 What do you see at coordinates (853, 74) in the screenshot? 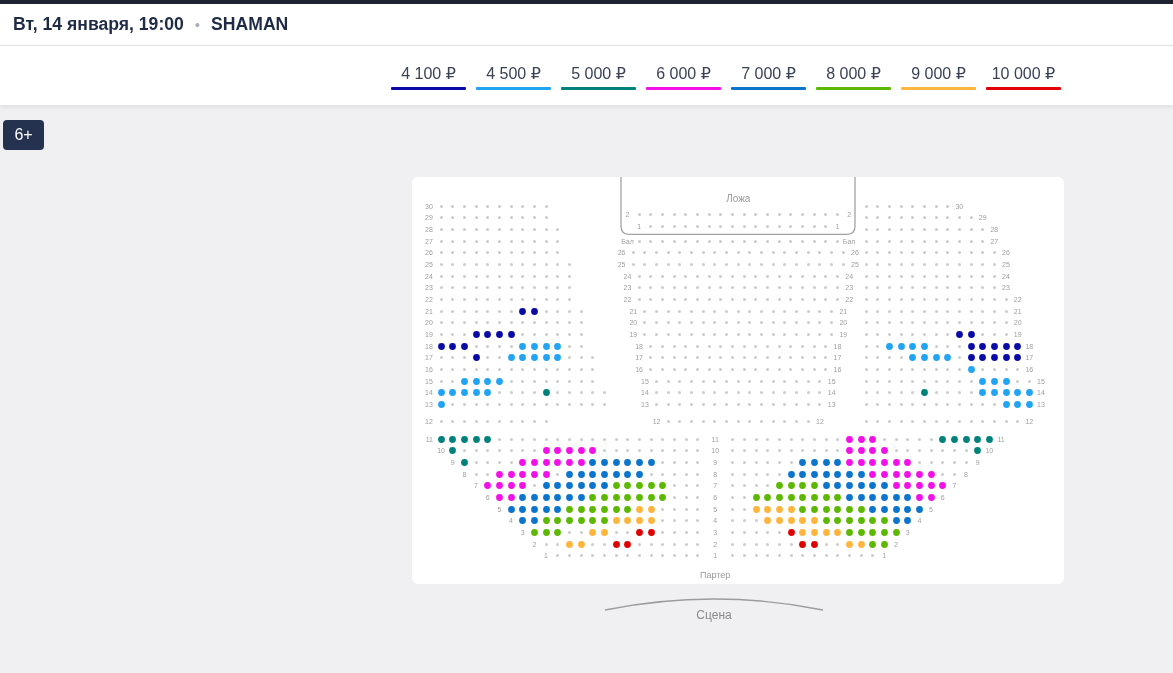
I see `price-label: 8 000 ₽` at bounding box center [853, 74].